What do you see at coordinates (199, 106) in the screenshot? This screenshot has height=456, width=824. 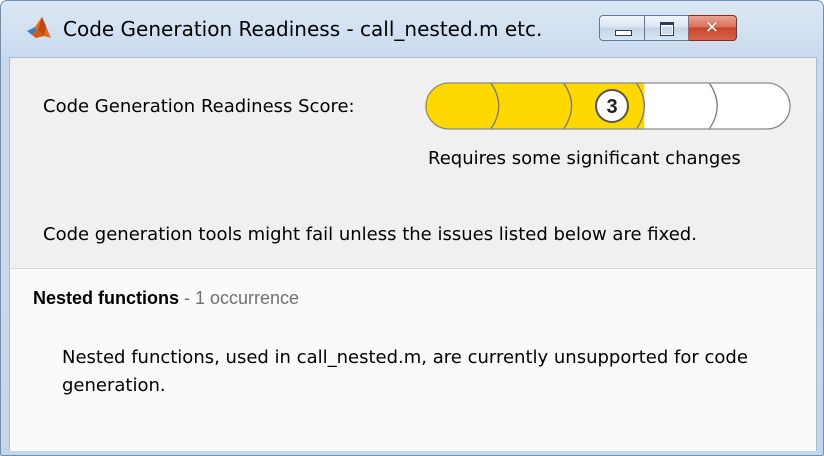 I see `score-label: Code Generation Readiness Score:` at bounding box center [199, 106].